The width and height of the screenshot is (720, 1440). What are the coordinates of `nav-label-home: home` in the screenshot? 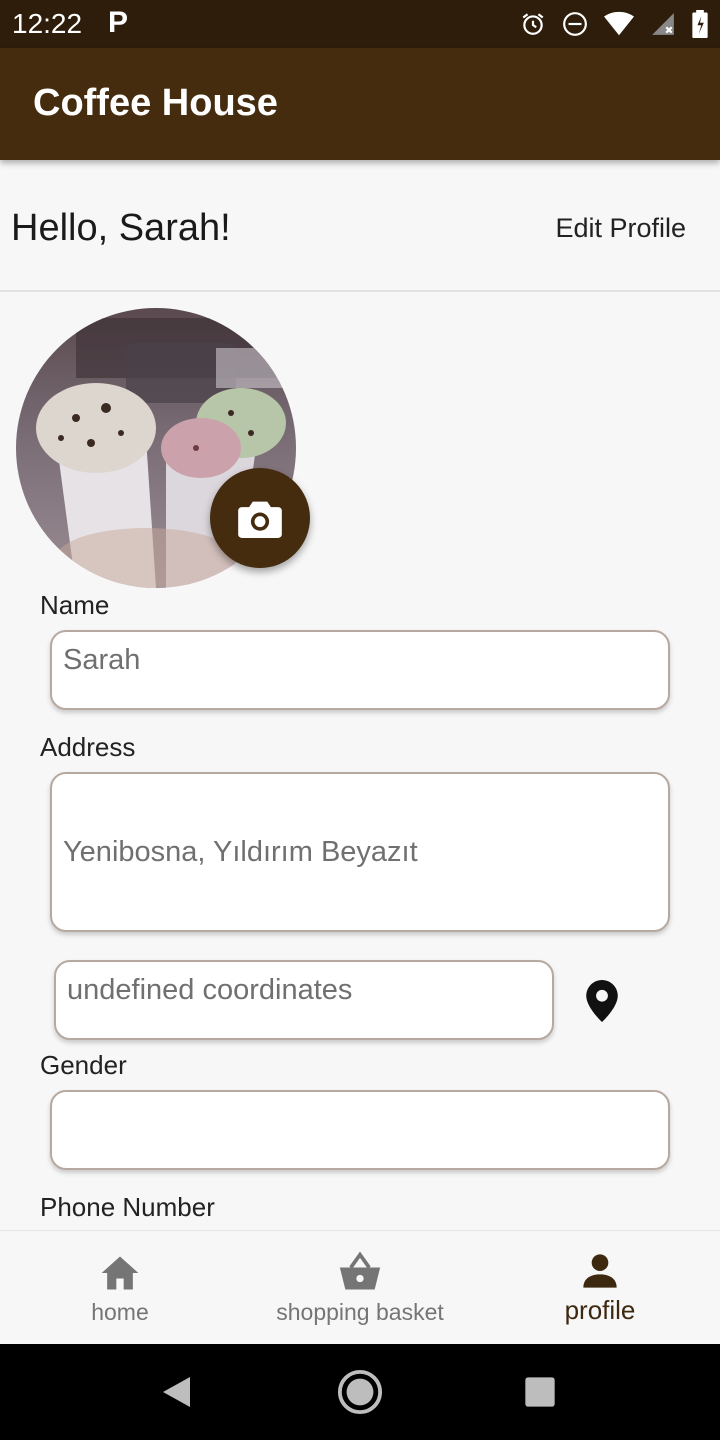 It's located at (120, 1312).